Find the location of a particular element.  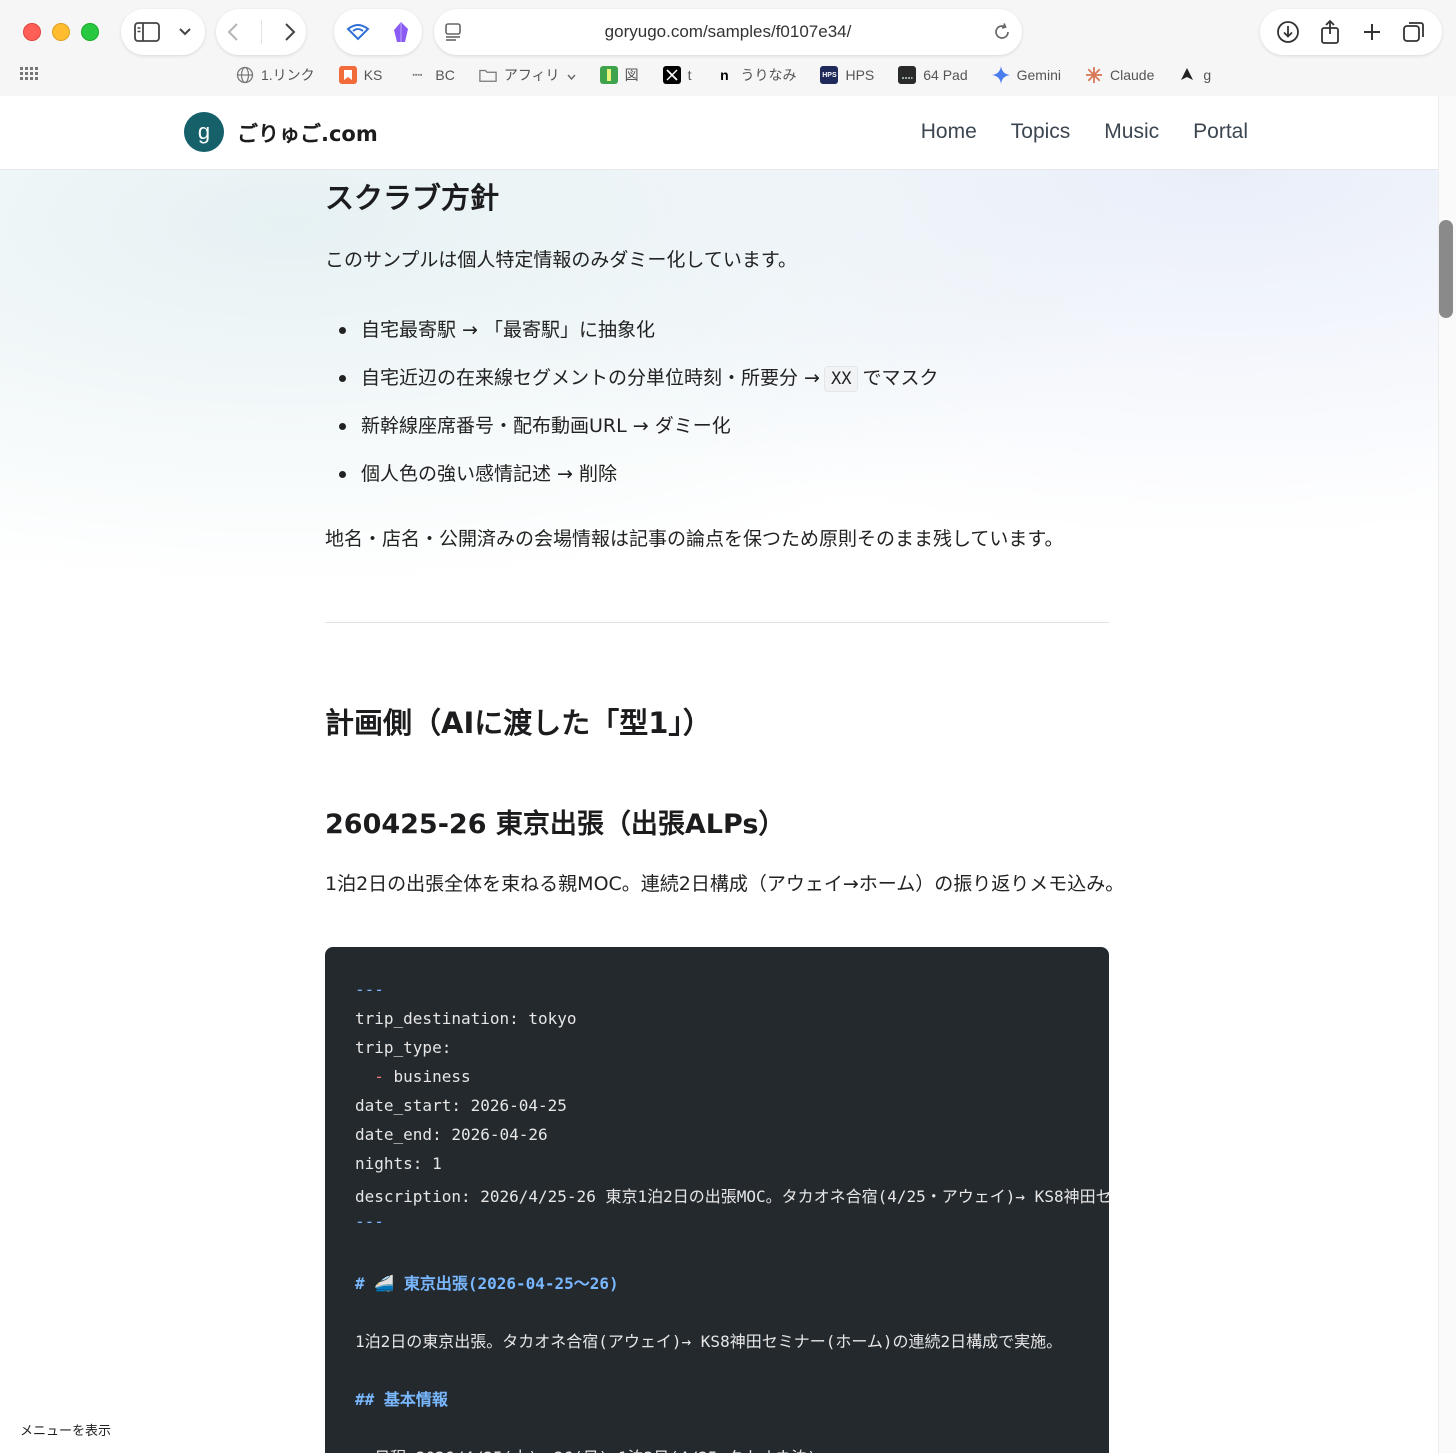

bookmark-hps: HPS HPS is located at coordinates (847, 75).